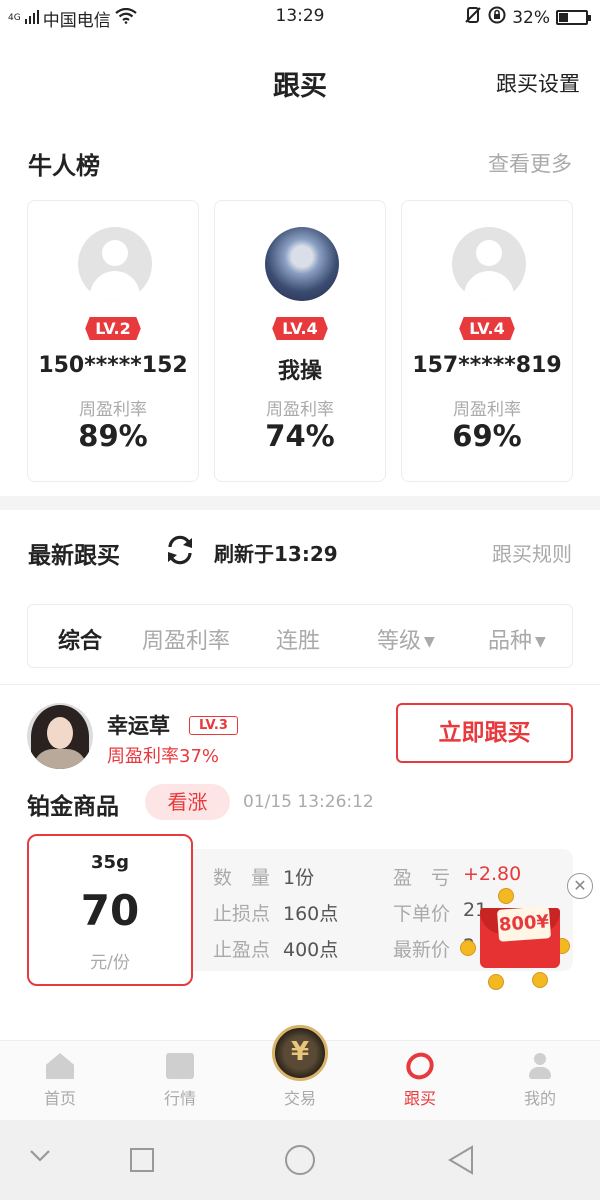  I want to click on mute-icon, so click(473, 17).